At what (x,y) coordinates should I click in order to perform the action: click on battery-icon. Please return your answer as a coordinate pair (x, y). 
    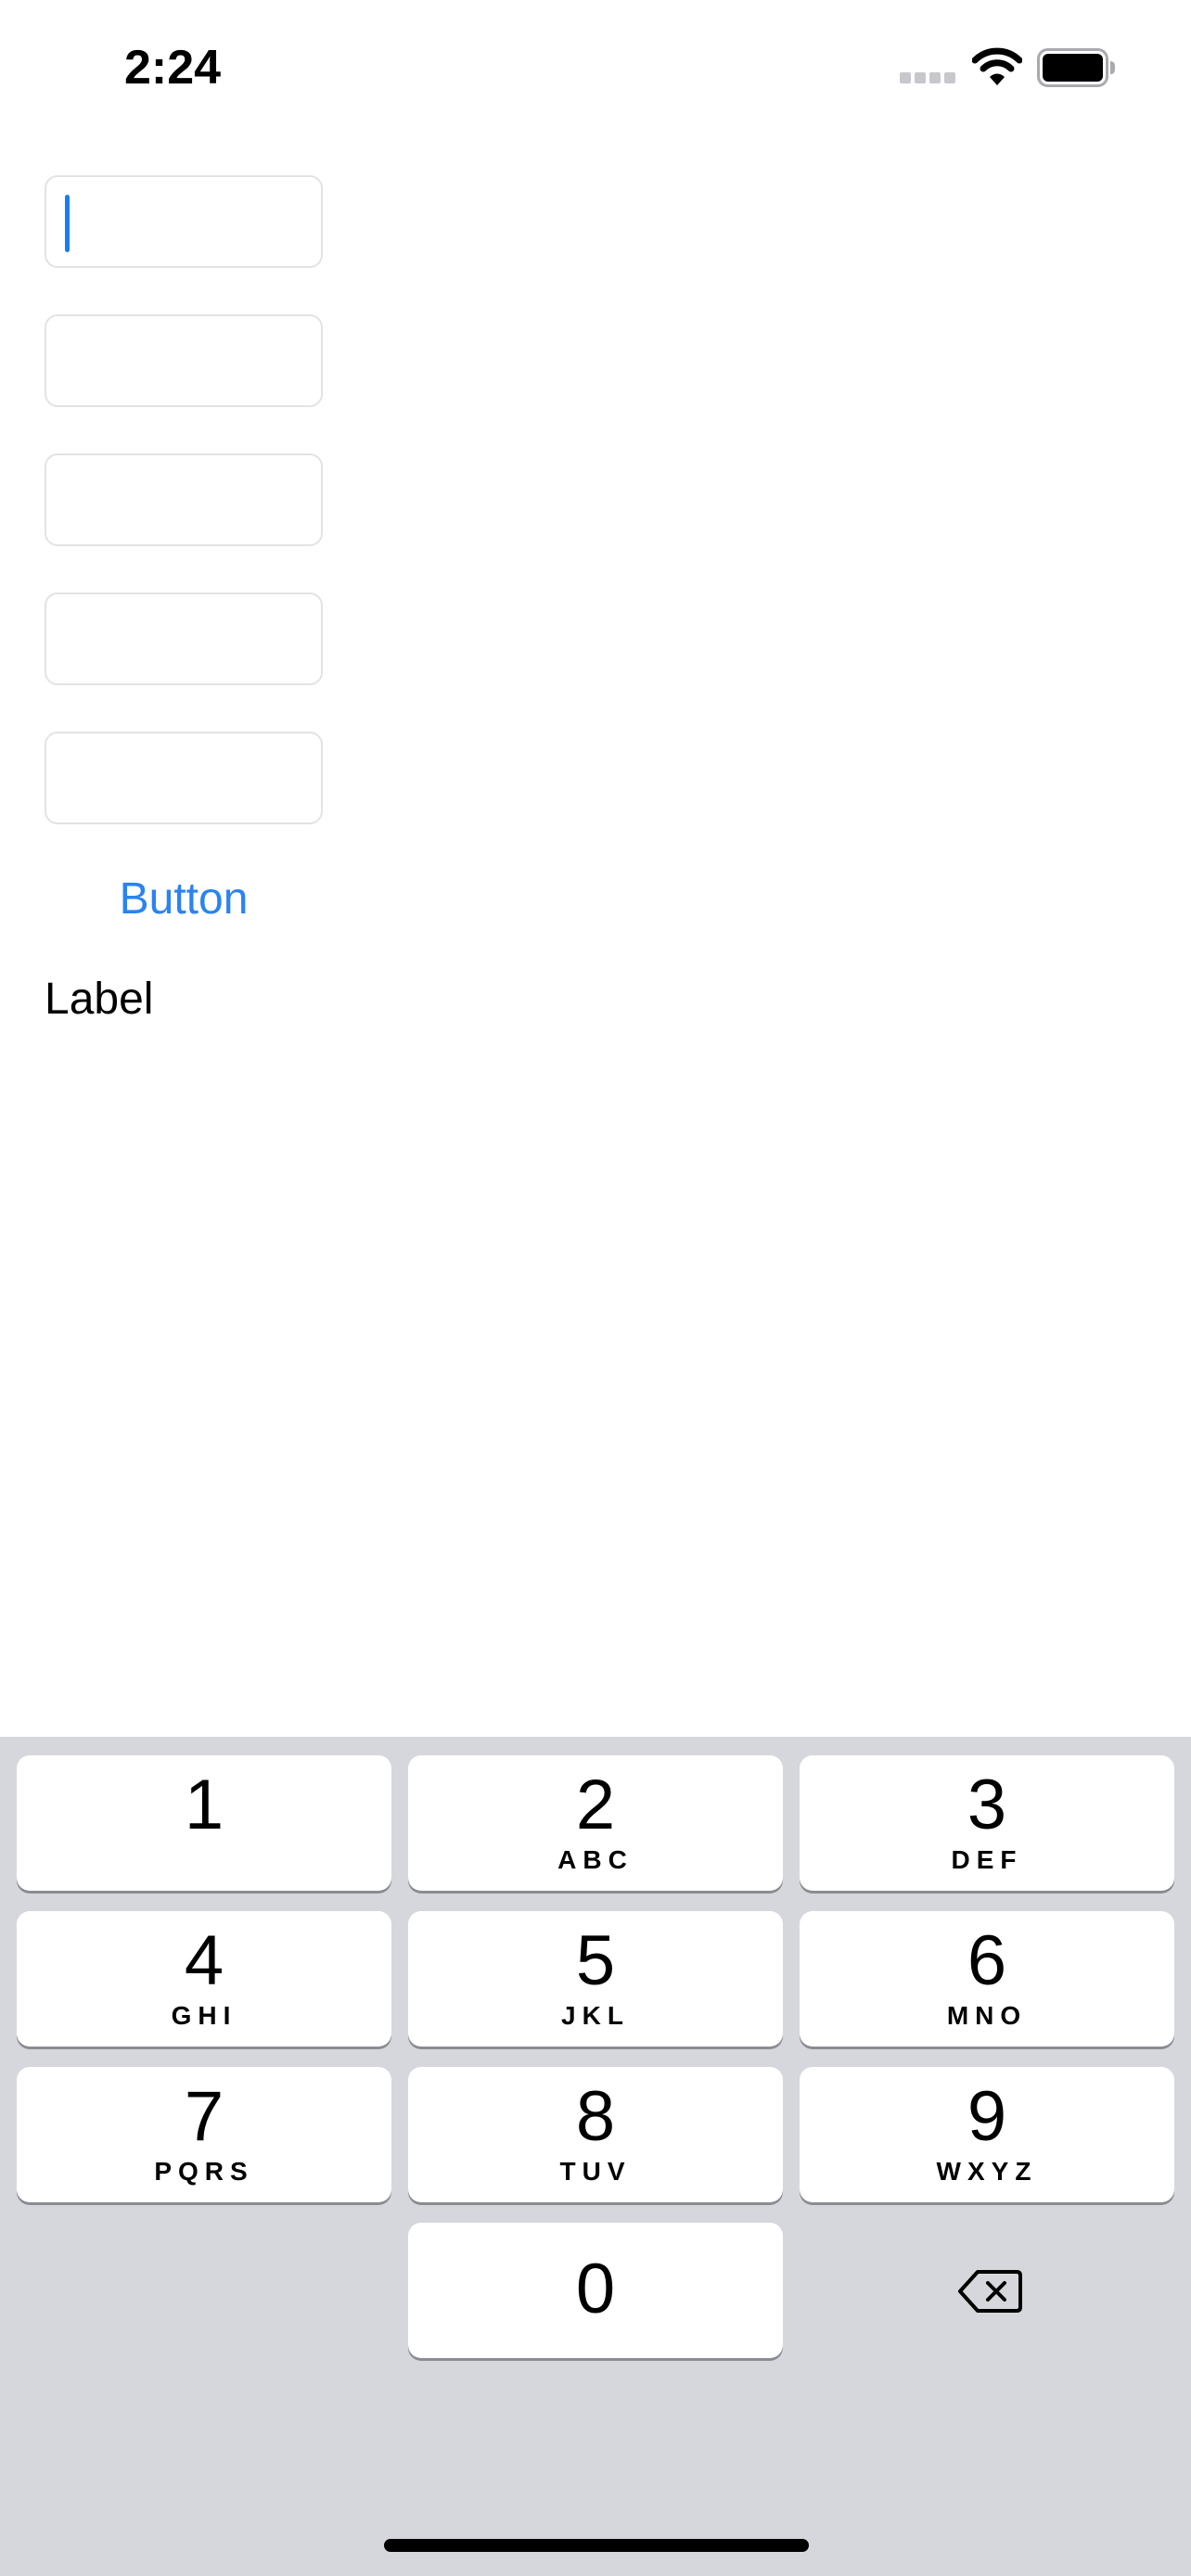
    Looking at the image, I should click on (1077, 67).